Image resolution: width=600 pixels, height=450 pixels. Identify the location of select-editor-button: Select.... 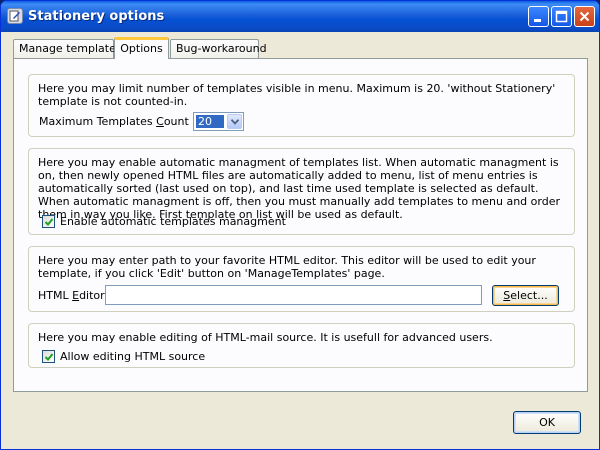
(525, 295).